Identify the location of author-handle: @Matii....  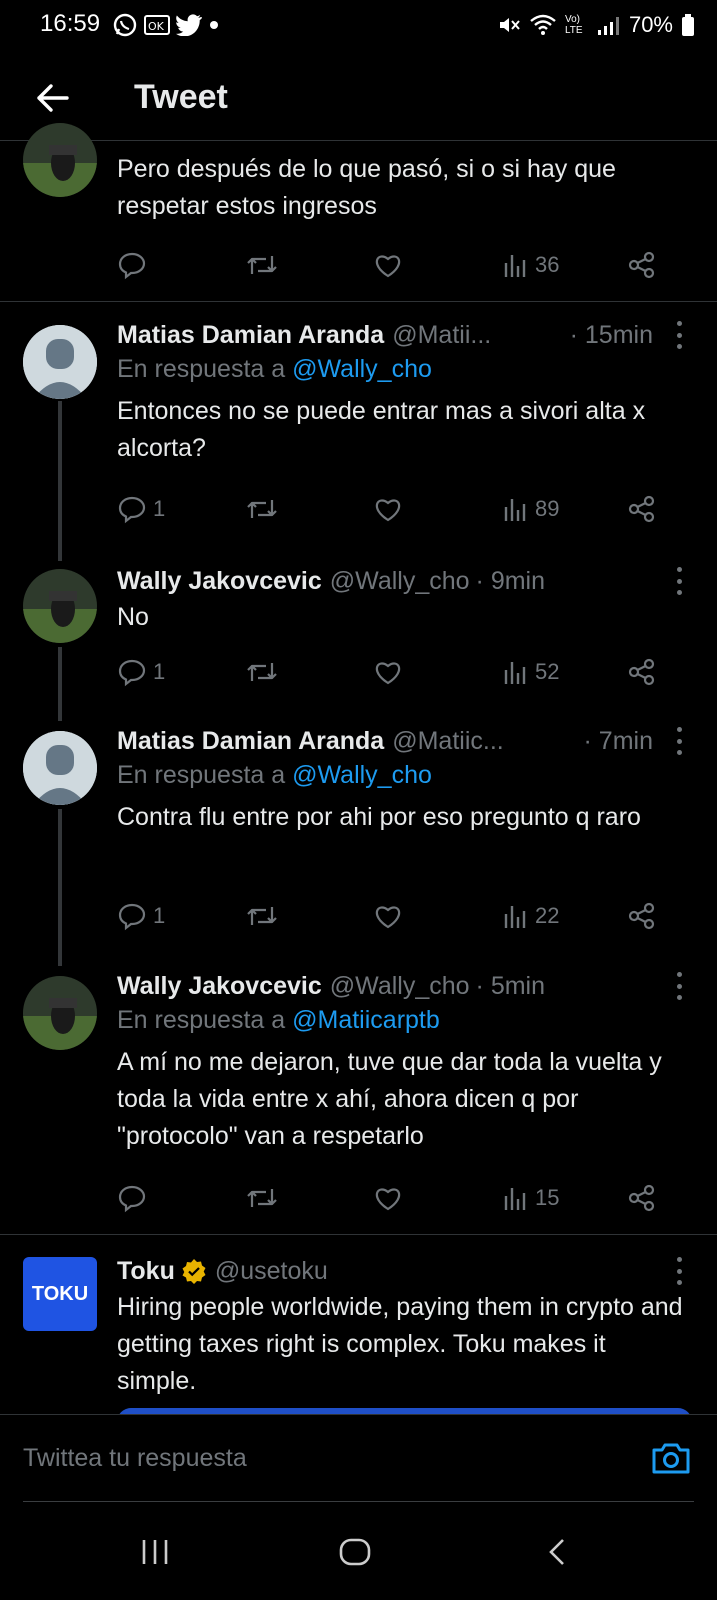
(441, 335).